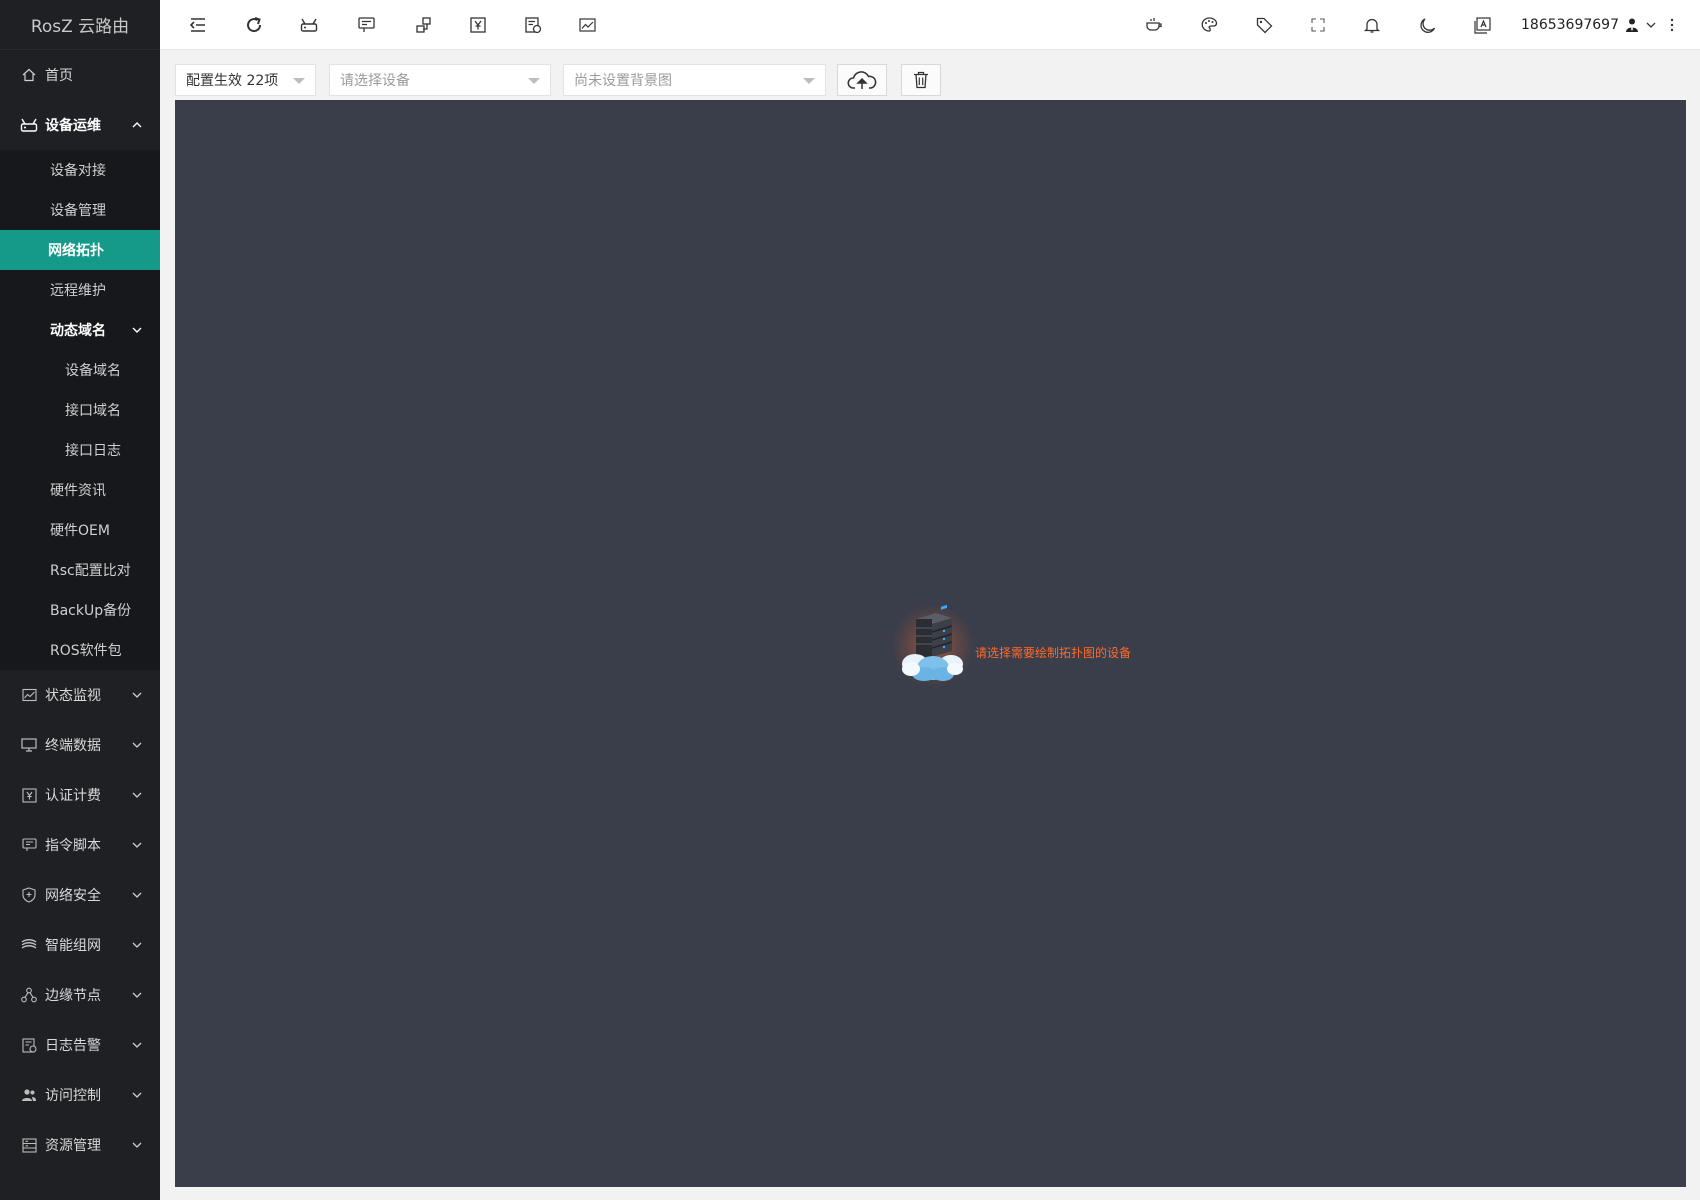  I want to click on sidebar-item-command-script: 指令脚本, so click(80, 845).